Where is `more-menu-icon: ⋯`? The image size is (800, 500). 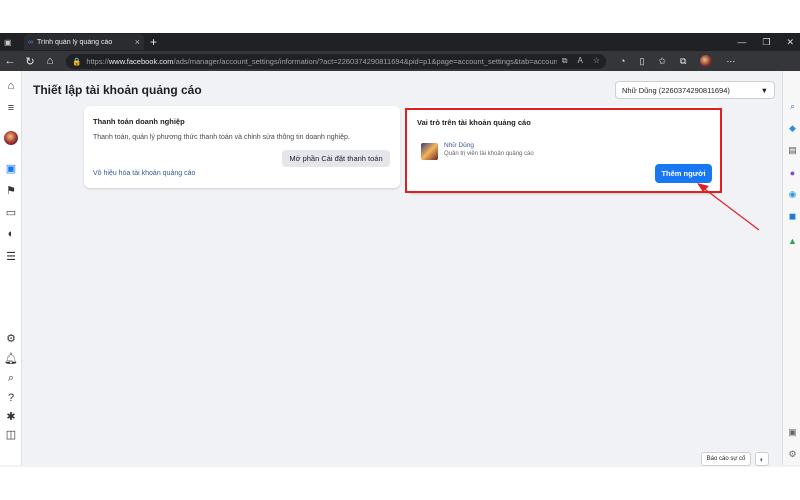 more-menu-icon: ⋯ is located at coordinates (730, 61).